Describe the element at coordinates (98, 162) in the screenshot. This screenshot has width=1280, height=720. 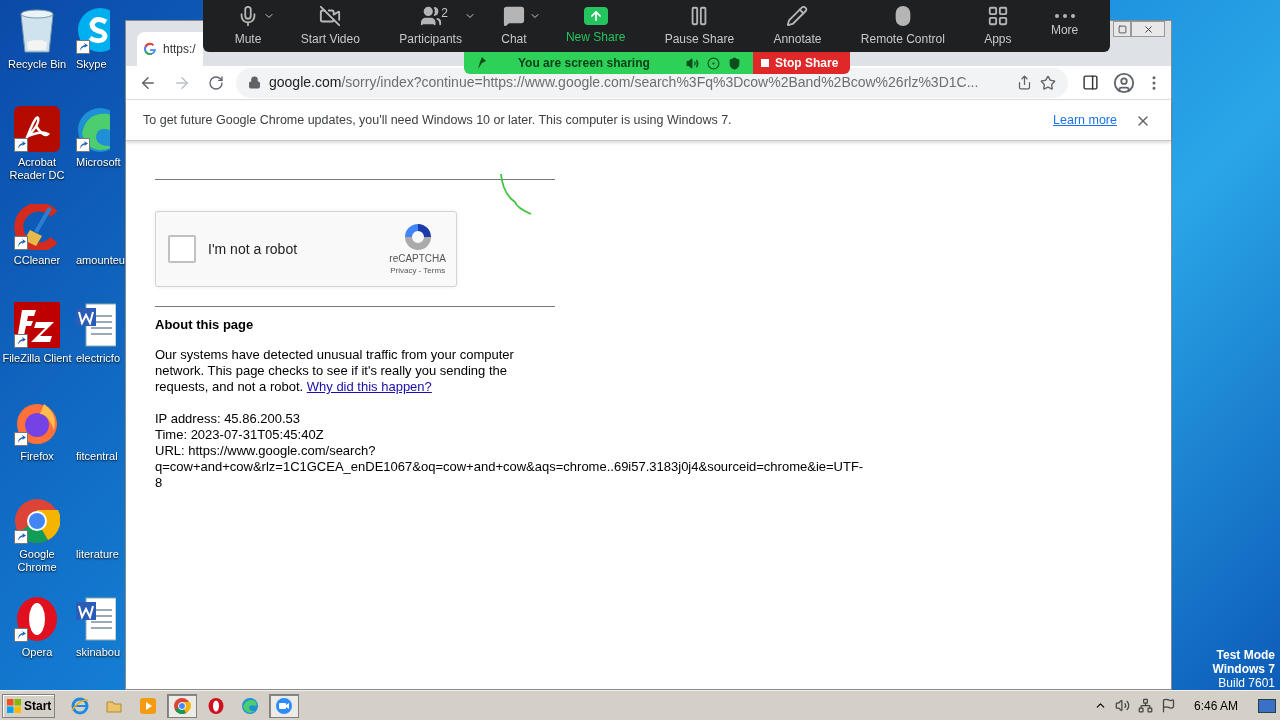
I see `desktop-icon-label: Microsoft` at that location.